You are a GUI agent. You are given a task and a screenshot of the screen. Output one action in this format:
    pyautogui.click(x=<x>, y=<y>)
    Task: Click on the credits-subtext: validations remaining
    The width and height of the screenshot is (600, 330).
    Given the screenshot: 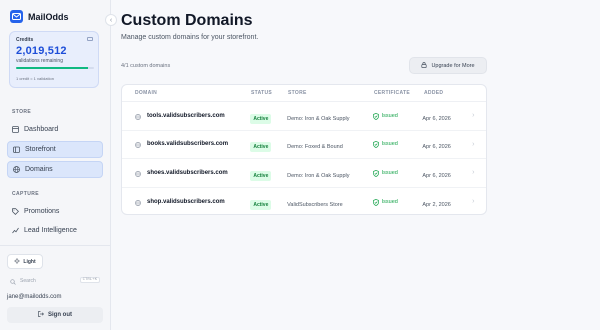 What is the action you would take?
    pyautogui.click(x=39, y=61)
    